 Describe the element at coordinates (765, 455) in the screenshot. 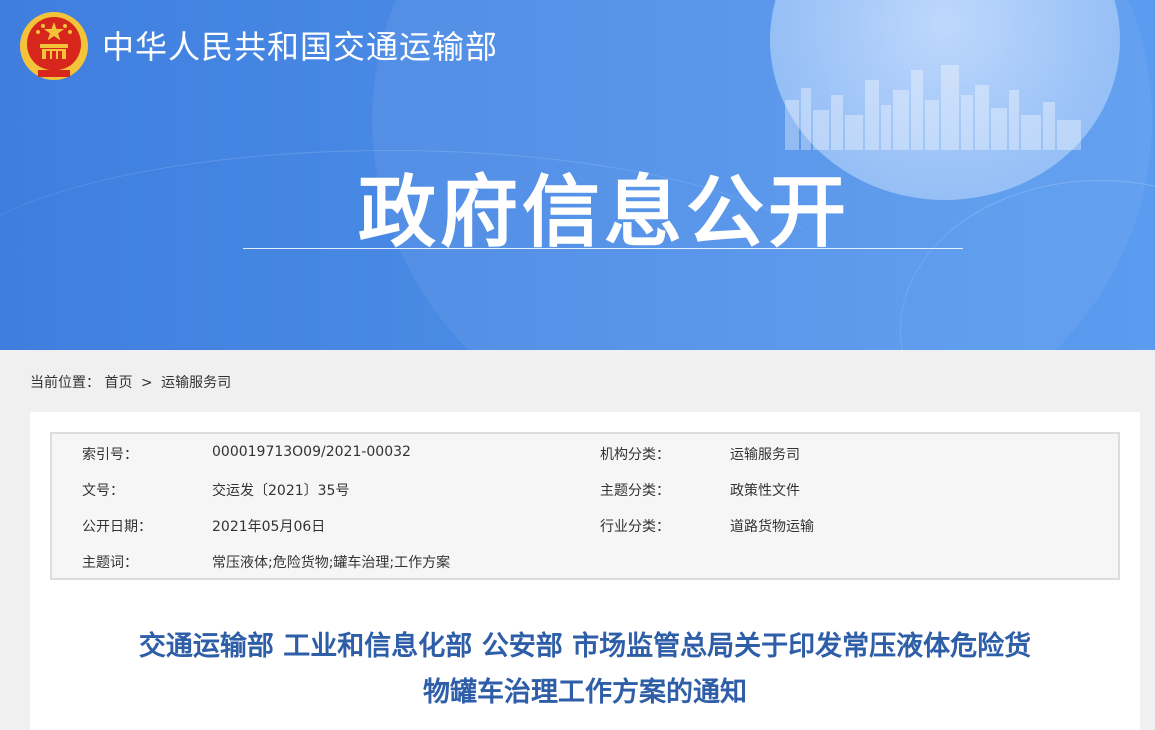

I see `metadata-value: 运输服务司` at that location.